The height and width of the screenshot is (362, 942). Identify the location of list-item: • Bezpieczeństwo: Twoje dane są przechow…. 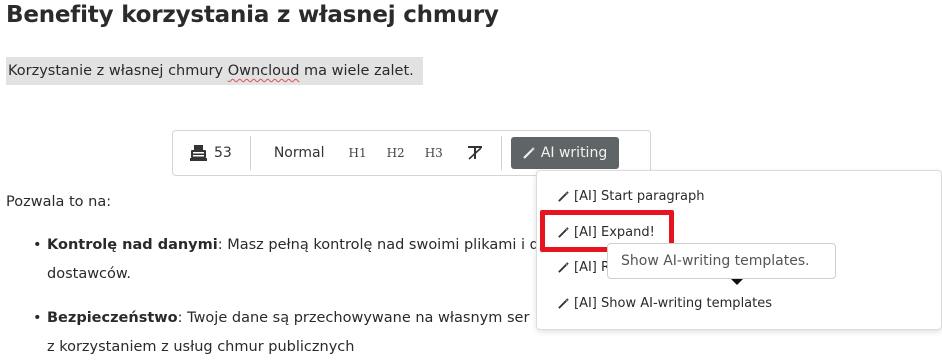
(281, 333).